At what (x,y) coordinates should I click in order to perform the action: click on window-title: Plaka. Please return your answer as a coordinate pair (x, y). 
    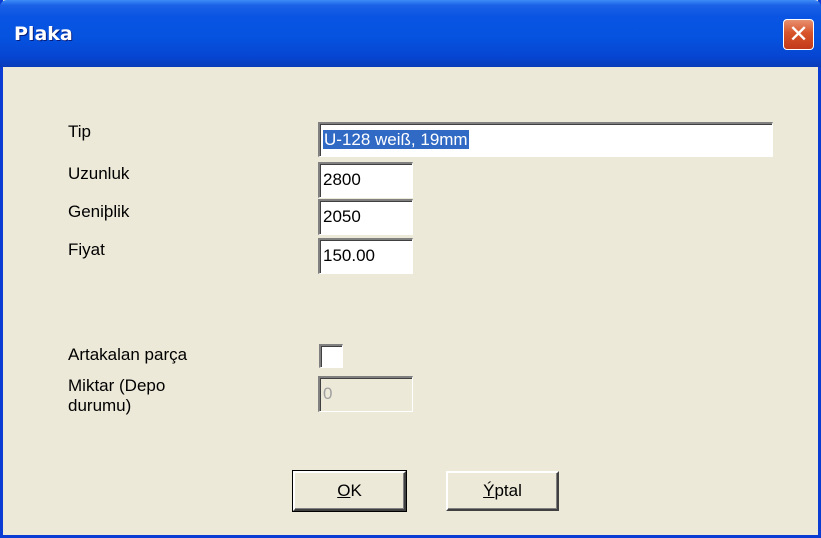
    Looking at the image, I should click on (43, 34).